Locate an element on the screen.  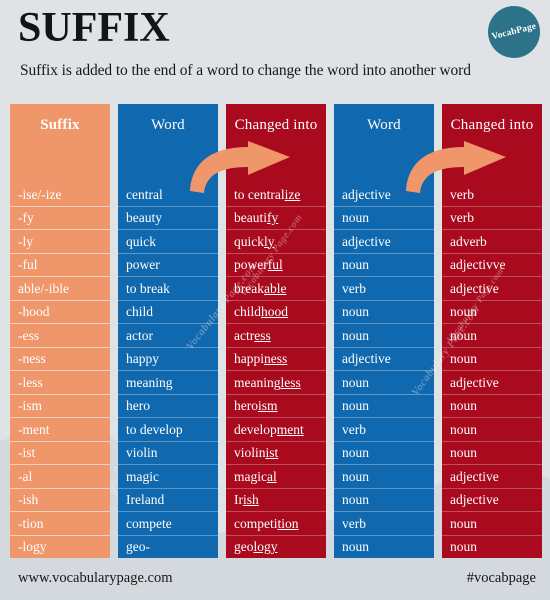
cell-changed-1: to central ize is located at coordinates (276, 194).